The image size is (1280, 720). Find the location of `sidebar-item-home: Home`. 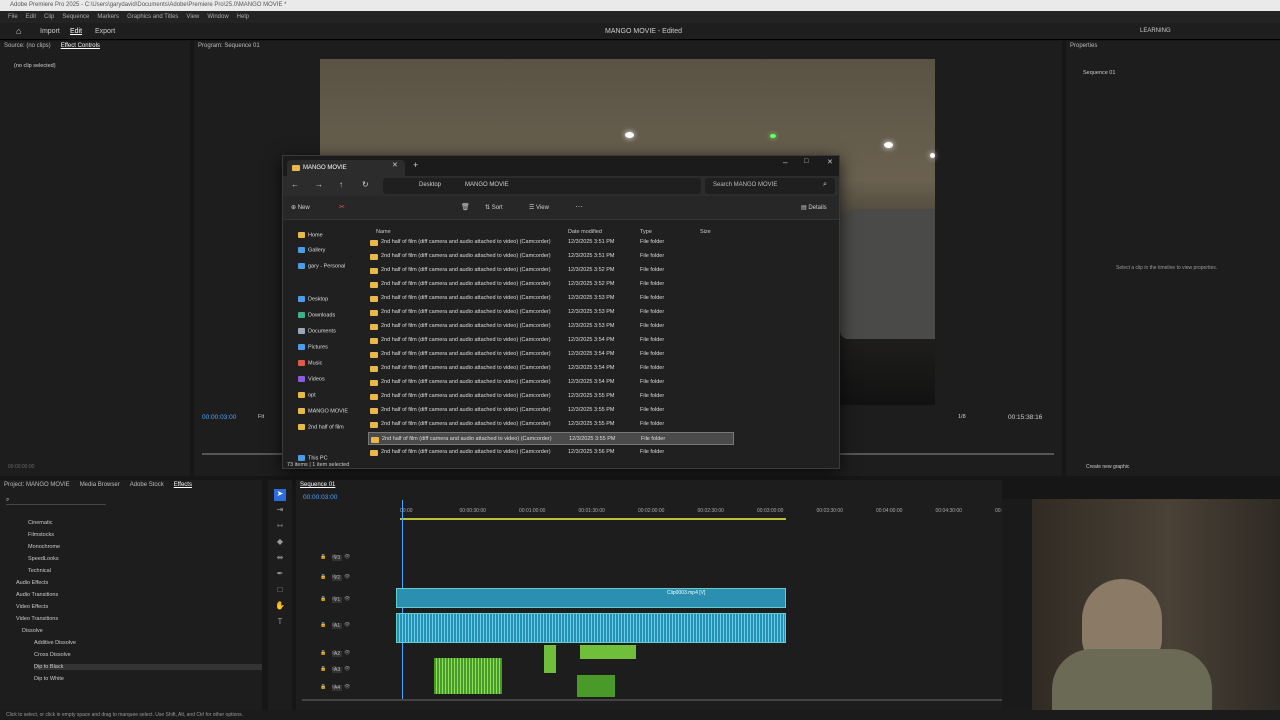

sidebar-item-home: Home is located at coordinates (310, 235).